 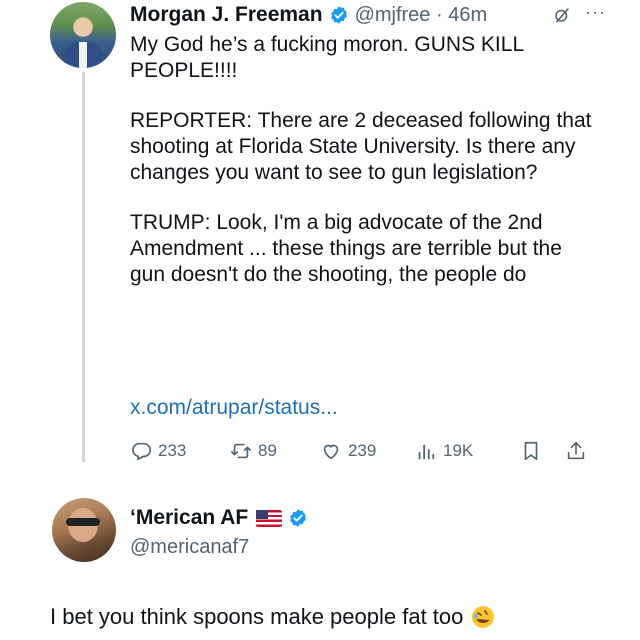 What do you see at coordinates (421, 15) in the screenshot?
I see `author-handle-time: @mjfree · 46m` at bounding box center [421, 15].